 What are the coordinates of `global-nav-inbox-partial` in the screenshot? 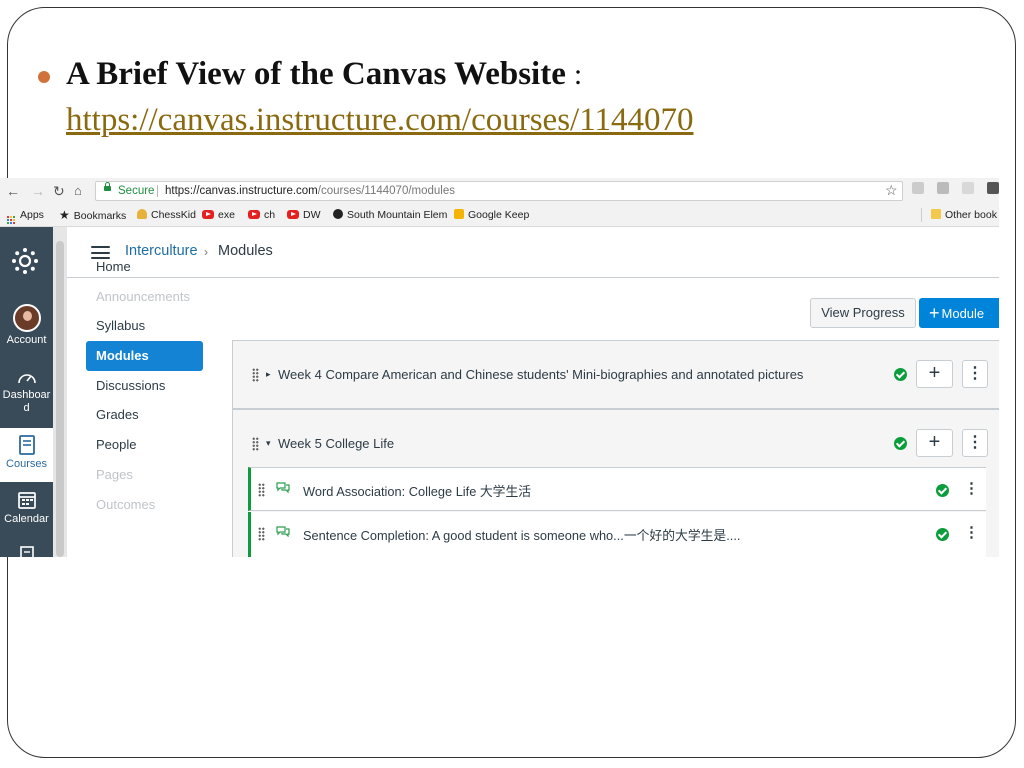 It's located at (26, 551).